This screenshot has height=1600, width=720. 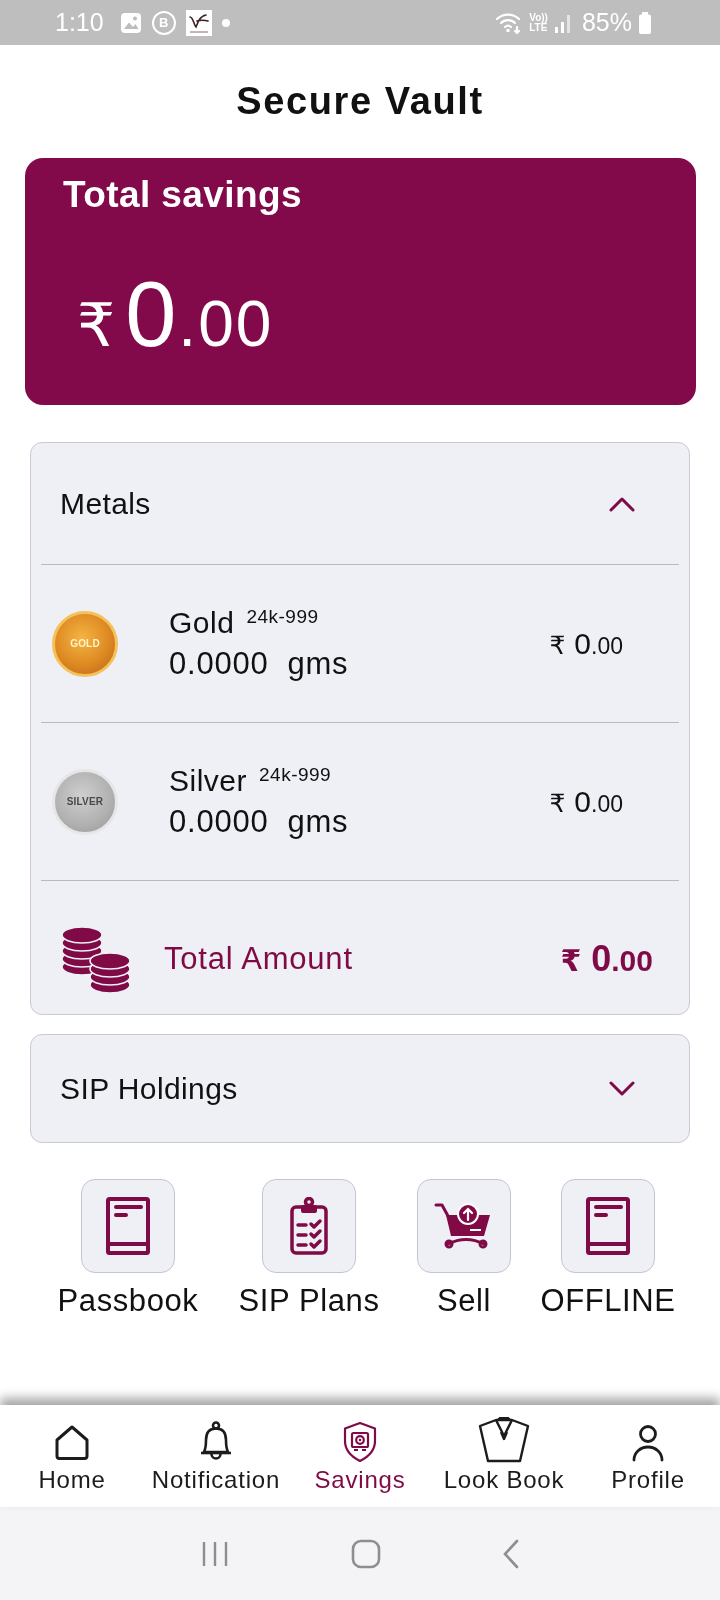 I want to click on clipboard-icon, so click(x=309, y=1226).